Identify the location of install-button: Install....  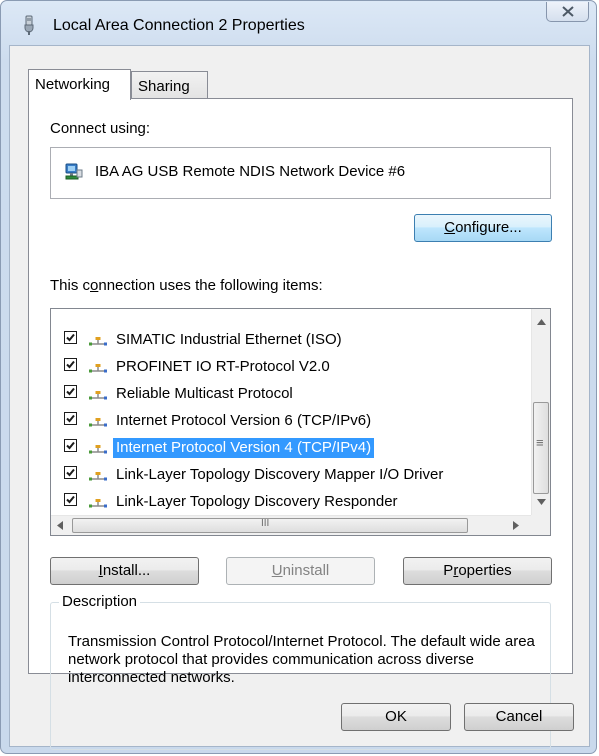
(124, 571).